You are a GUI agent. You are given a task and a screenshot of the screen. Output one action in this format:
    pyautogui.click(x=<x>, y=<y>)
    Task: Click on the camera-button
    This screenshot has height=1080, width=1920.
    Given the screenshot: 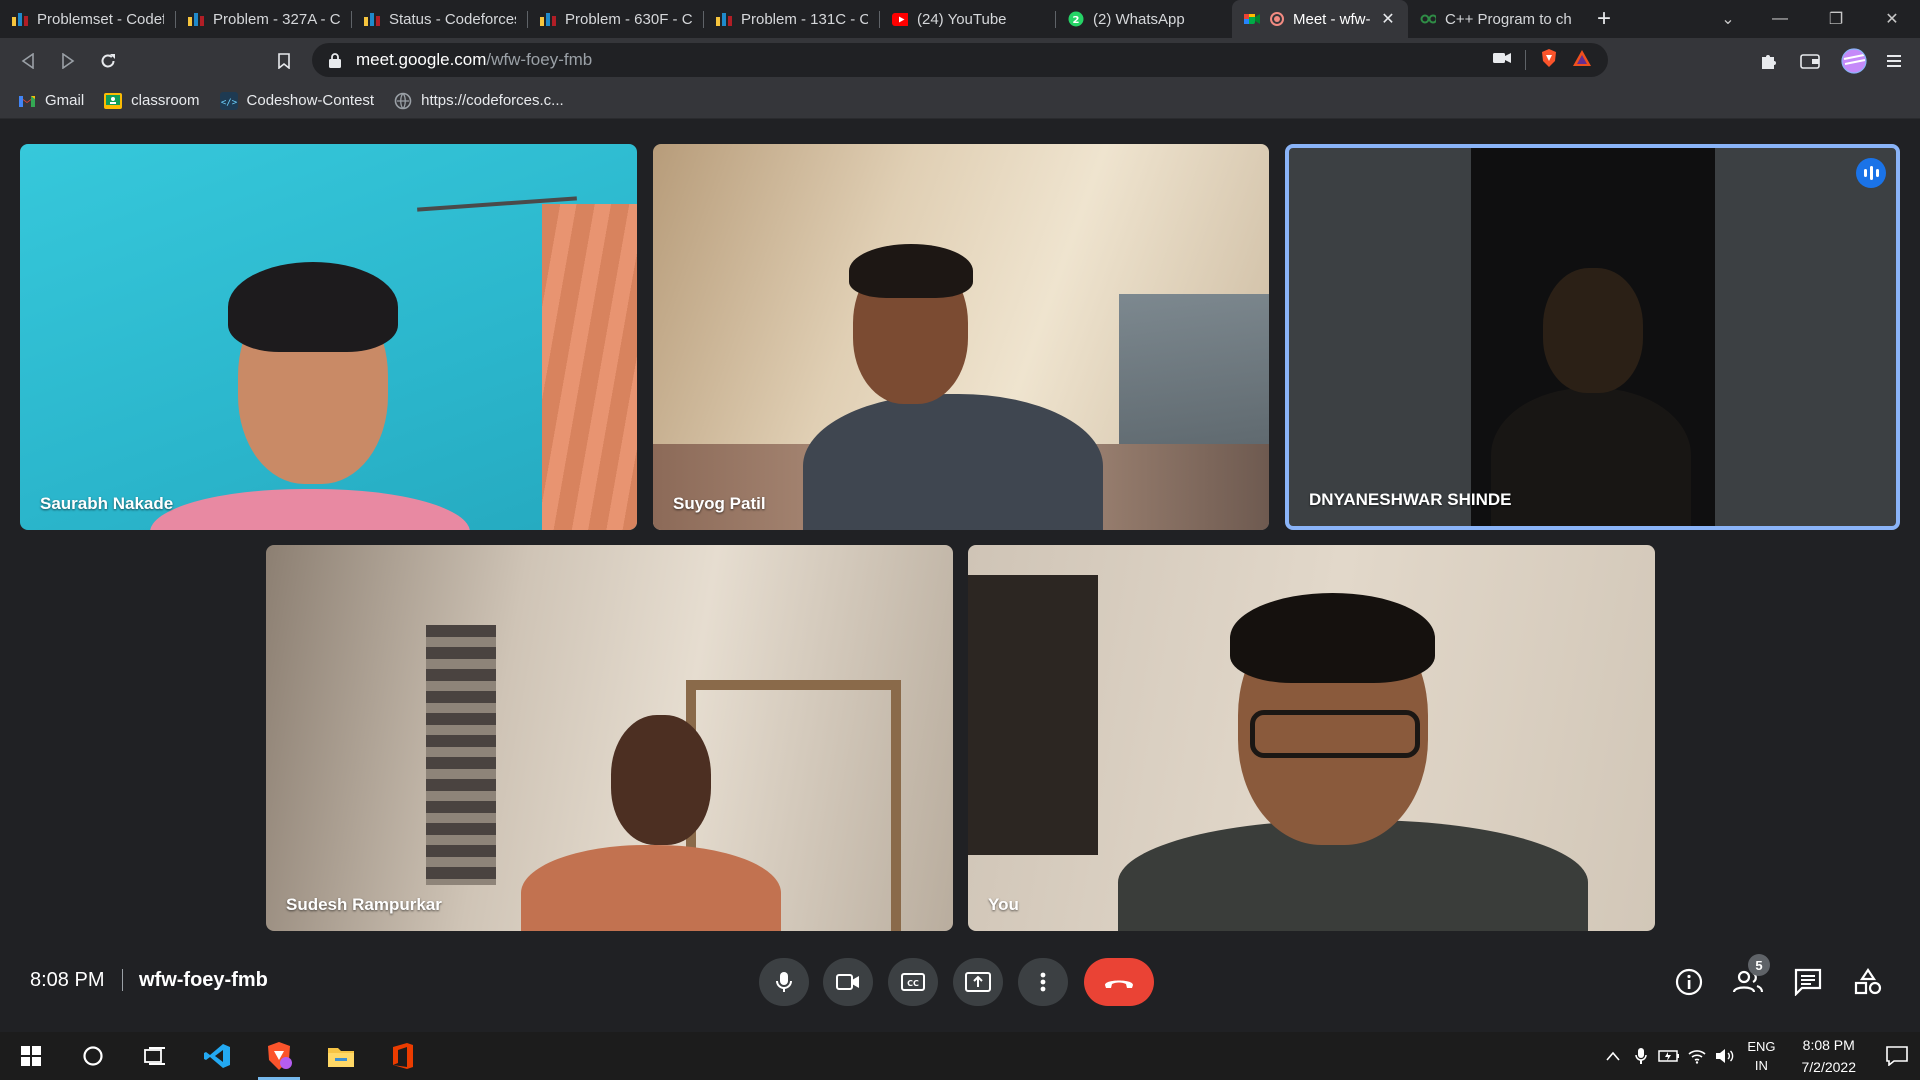 What is the action you would take?
    pyautogui.click(x=848, y=982)
    